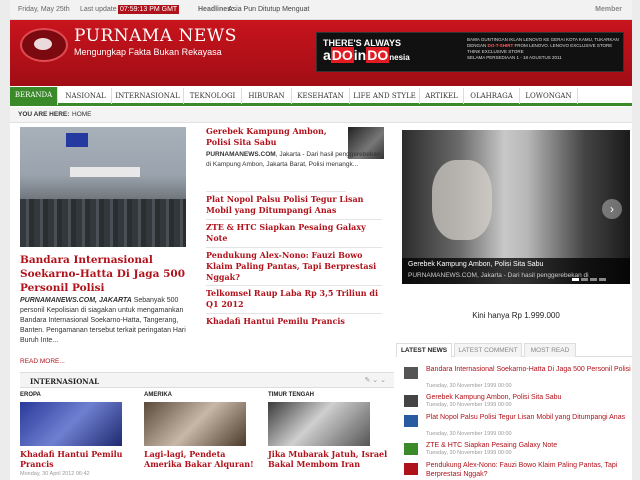  I want to click on latest-news-title: ZTE & HTC Siapkan Pesaing Galaxy Note, so click(529, 445).